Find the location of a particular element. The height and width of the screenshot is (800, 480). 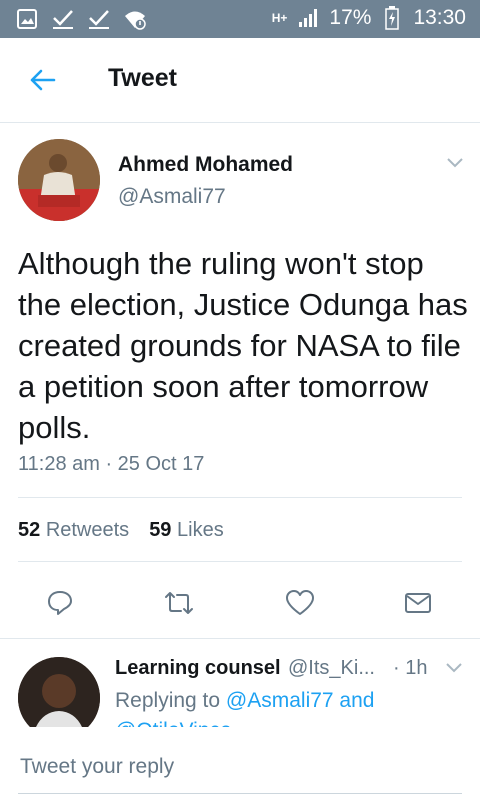

reply-button is located at coordinates (60, 603).